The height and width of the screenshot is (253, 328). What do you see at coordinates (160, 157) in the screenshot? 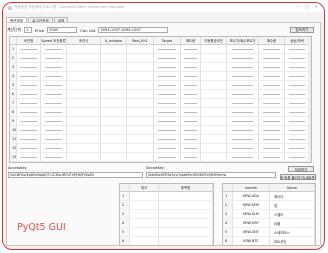
I see `table-row: 13` at bounding box center [160, 157].